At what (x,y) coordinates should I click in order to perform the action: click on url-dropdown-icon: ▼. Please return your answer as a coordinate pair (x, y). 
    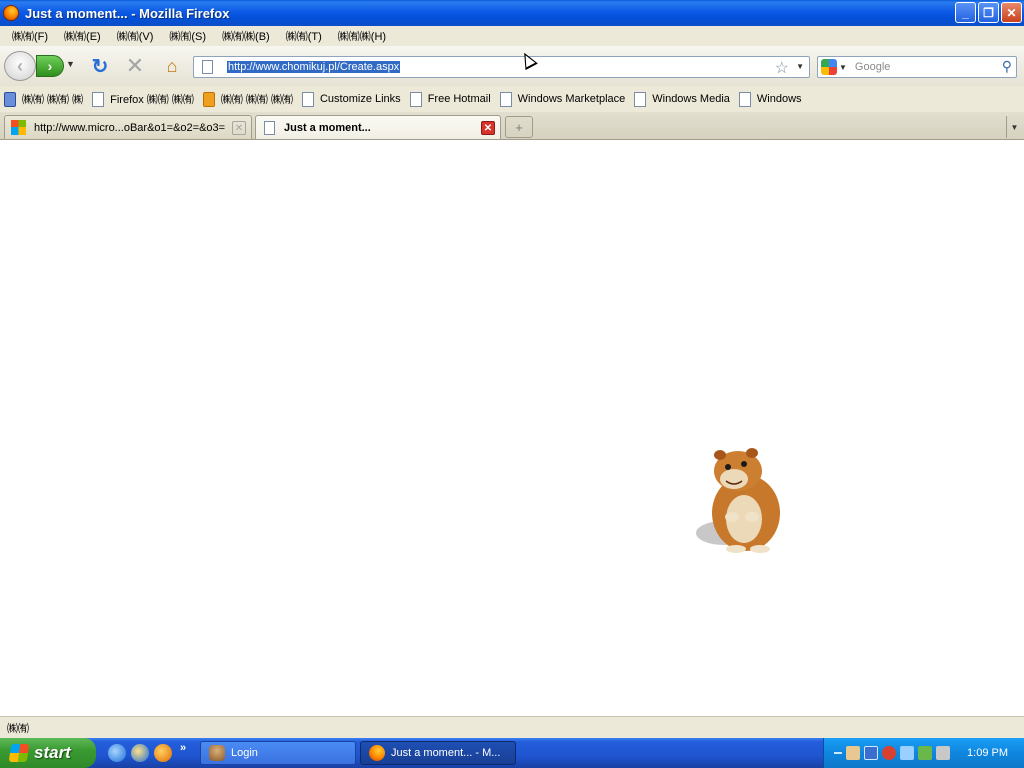
    Looking at the image, I should click on (800, 66).